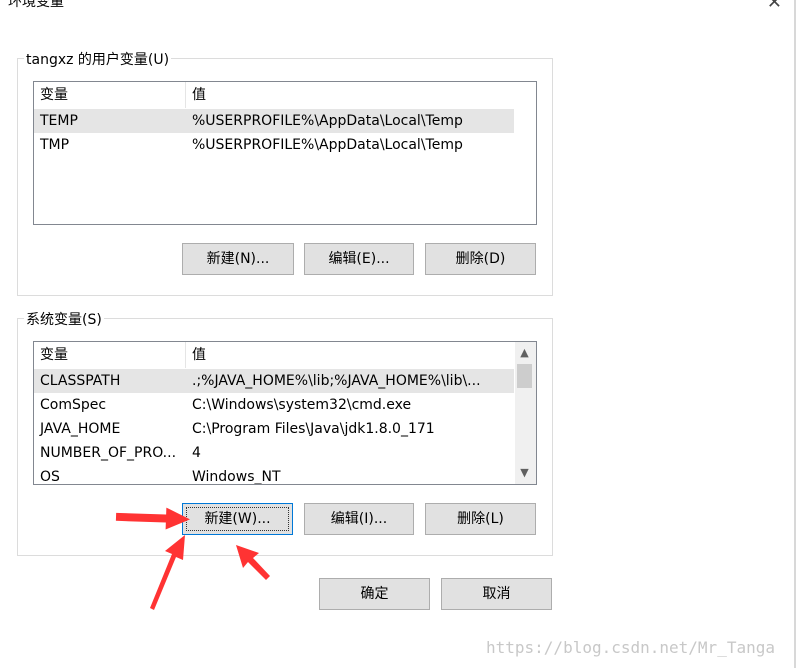 Image resolution: width=796 pixels, height=668 pixels. I want to click on watermark: https://blog.csdn.net/Mr_Tanga, so click(630, 647).